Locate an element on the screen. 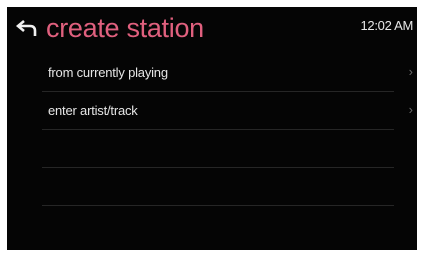 The height and width of the screenshot is (257, 424). page-title: create station is located at coordinates (125, 28).